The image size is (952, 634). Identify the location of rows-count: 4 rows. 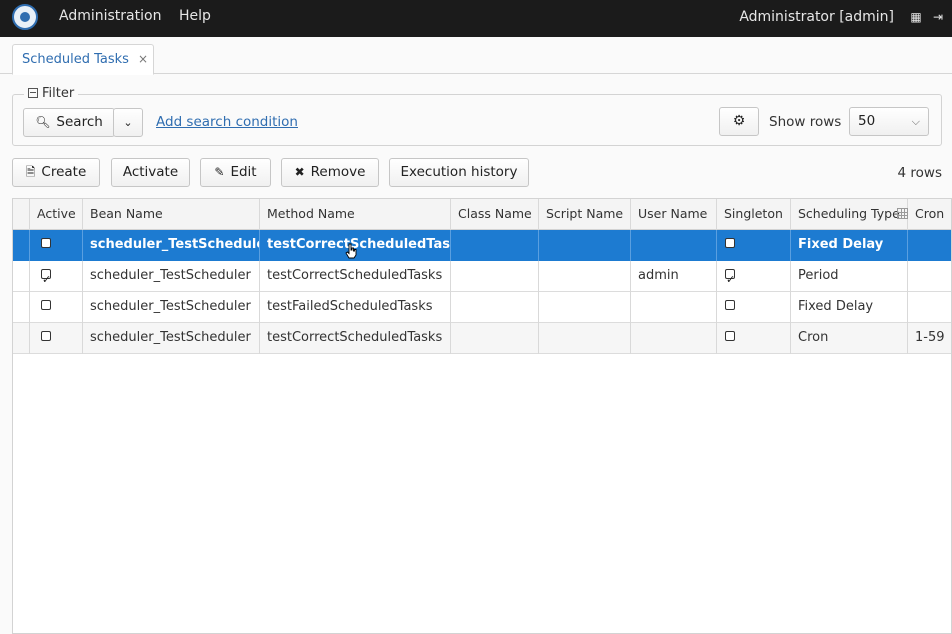
(919, 173).